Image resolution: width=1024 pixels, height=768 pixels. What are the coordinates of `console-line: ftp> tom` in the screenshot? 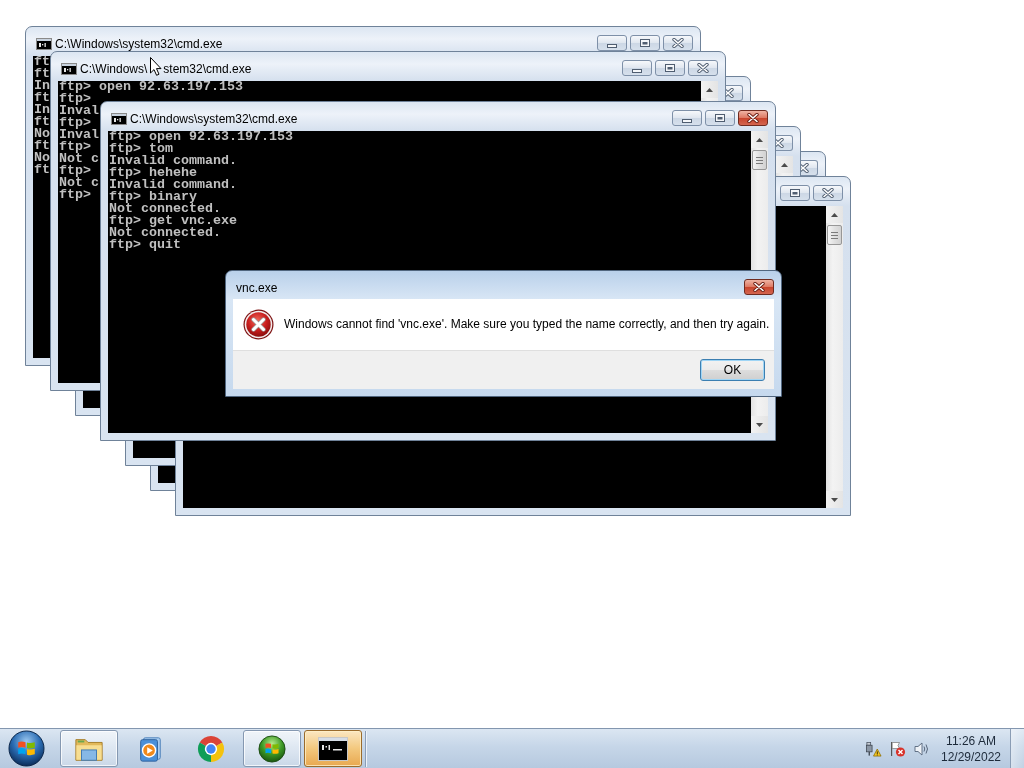 It's located at (141, 149).